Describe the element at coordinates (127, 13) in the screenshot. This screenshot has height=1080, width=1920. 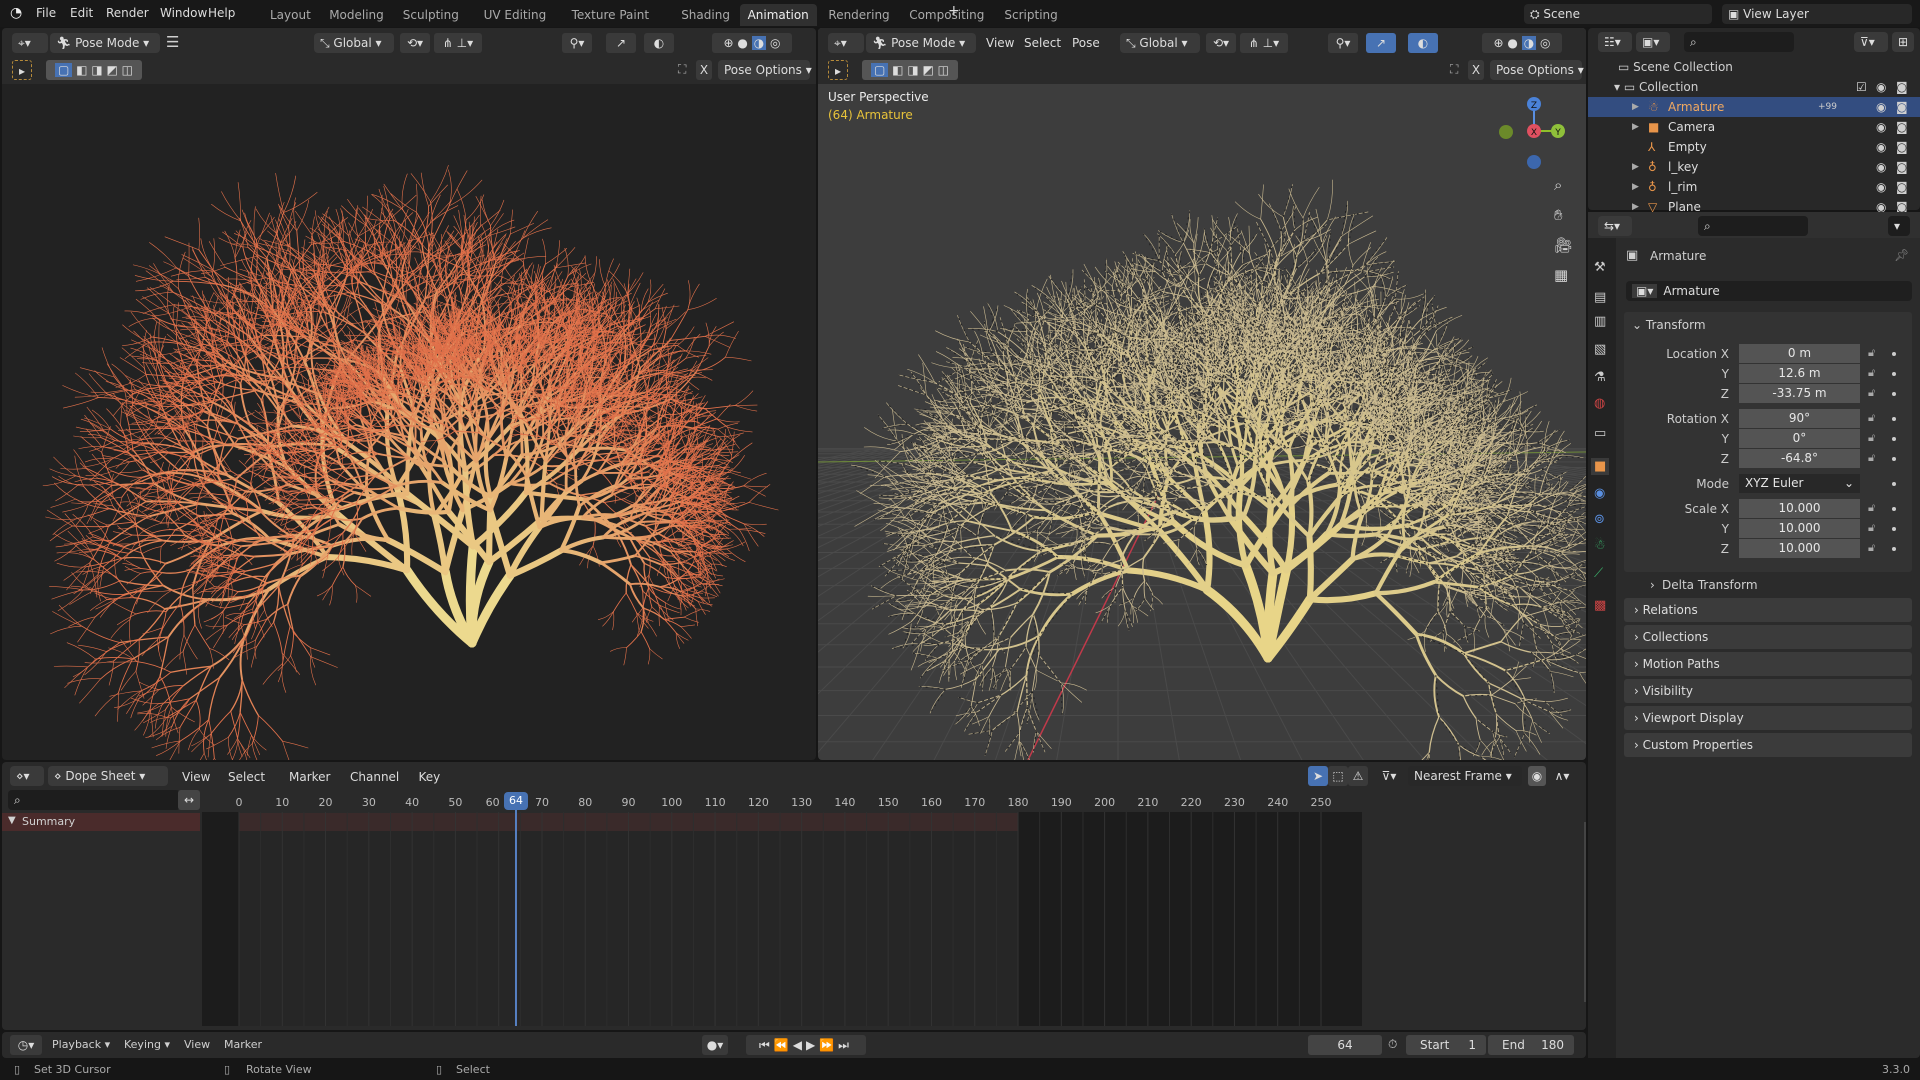
I see `menu-render: Render` at that location.